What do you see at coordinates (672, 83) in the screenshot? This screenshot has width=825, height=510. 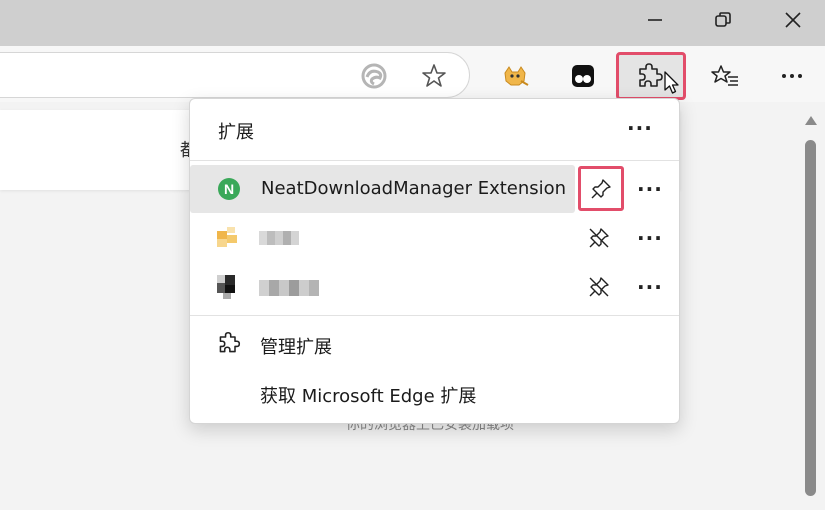 I see `mouse-cursor-icon` at bounding box center [672, 83].